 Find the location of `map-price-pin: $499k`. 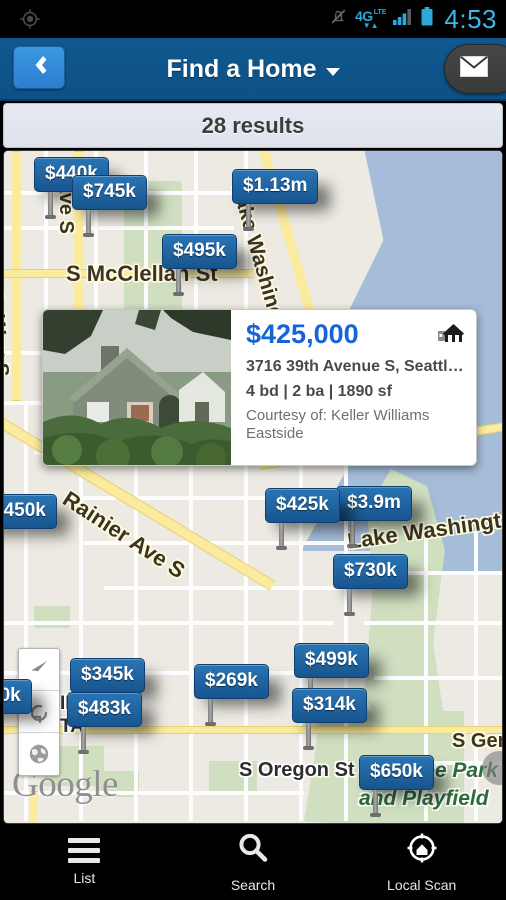

map-price-pin: $499k is located at coordinates (337, 674).